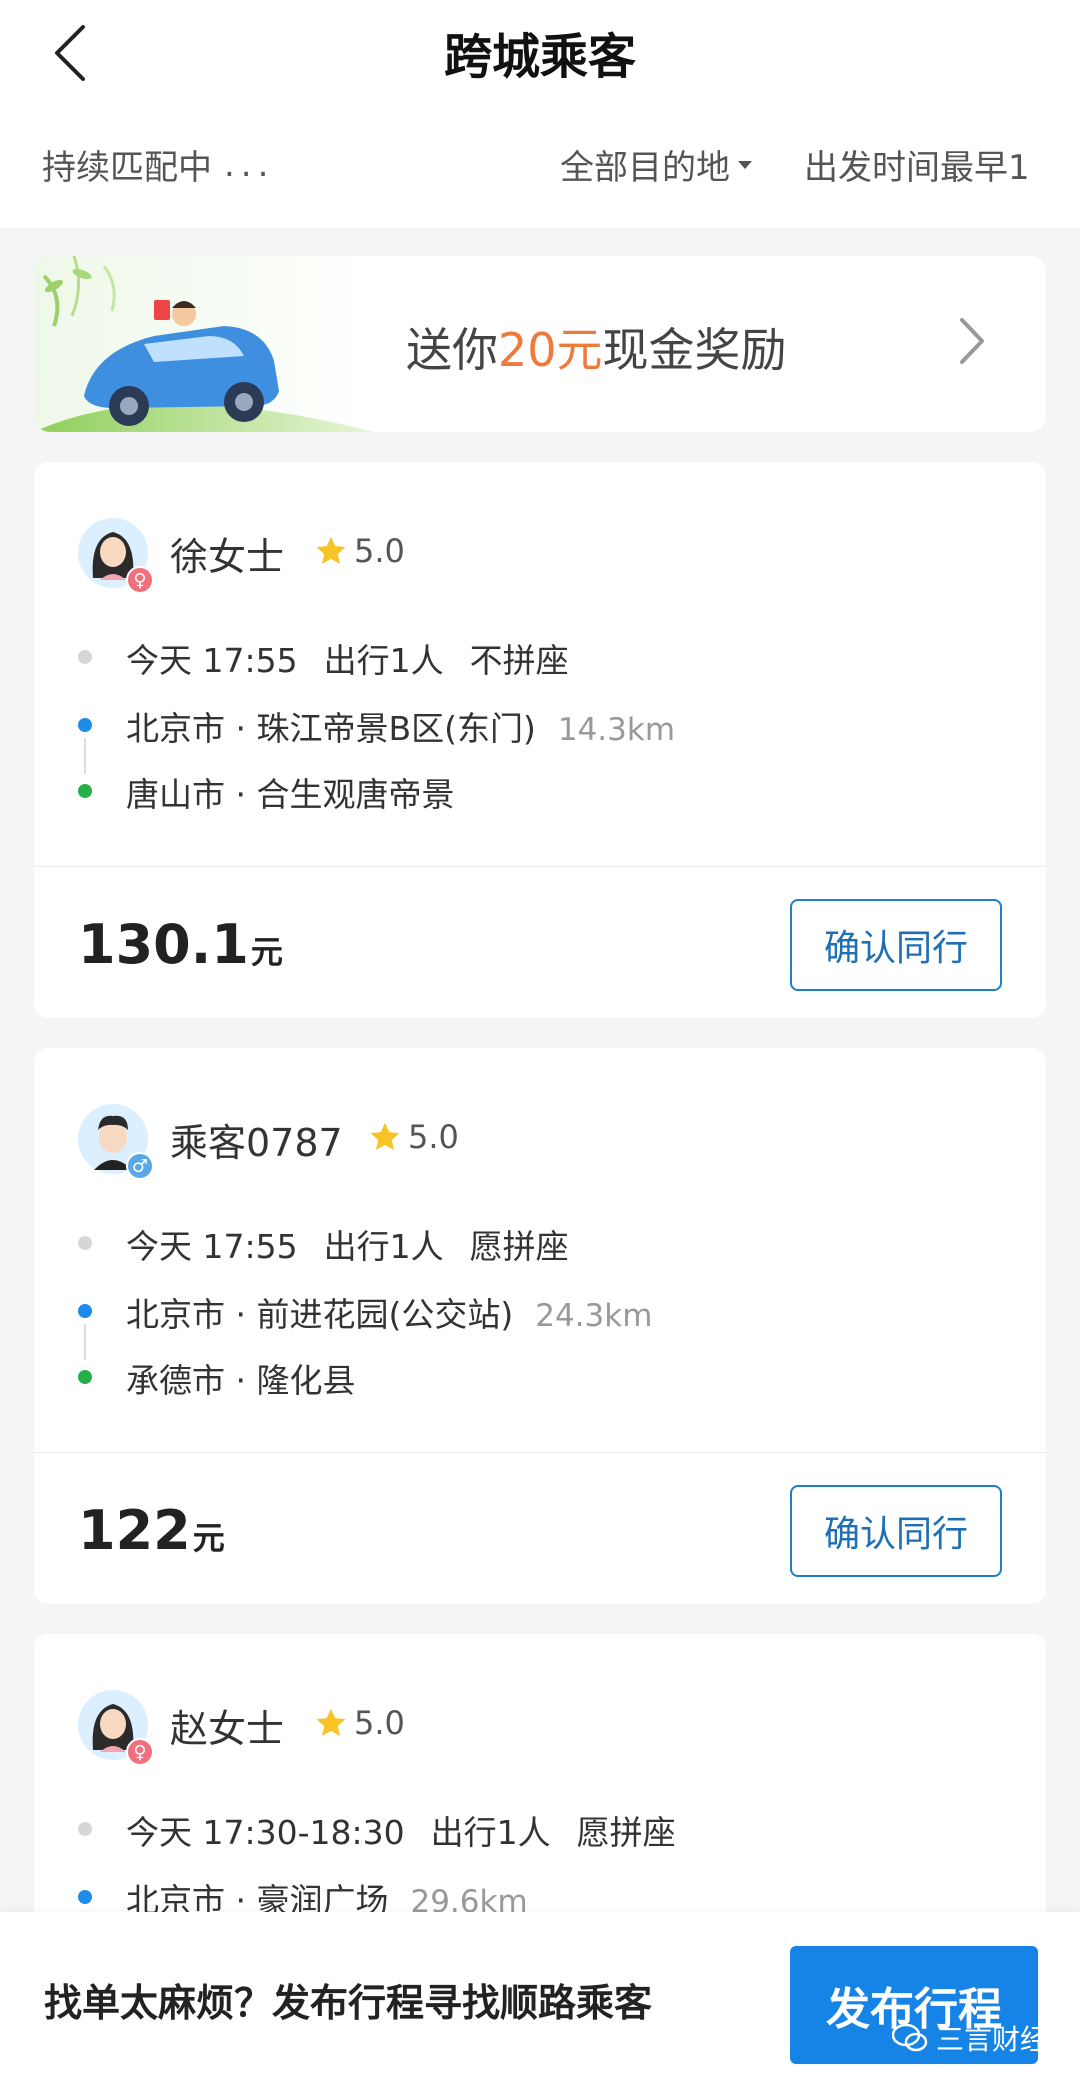 Image resolution: width=1080 pixels, height=2088 pixels. I want to click on distance: 14.3km, so click(616, 730).